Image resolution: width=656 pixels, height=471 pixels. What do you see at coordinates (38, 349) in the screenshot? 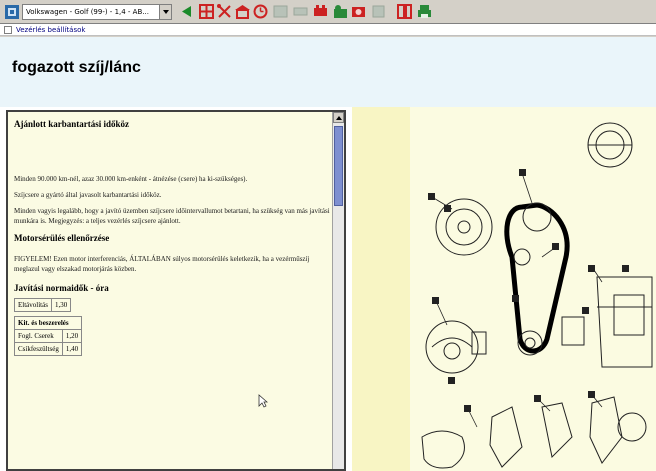
I see `table-cell: Csíkfeszültség` at bounding box center [38, 349].